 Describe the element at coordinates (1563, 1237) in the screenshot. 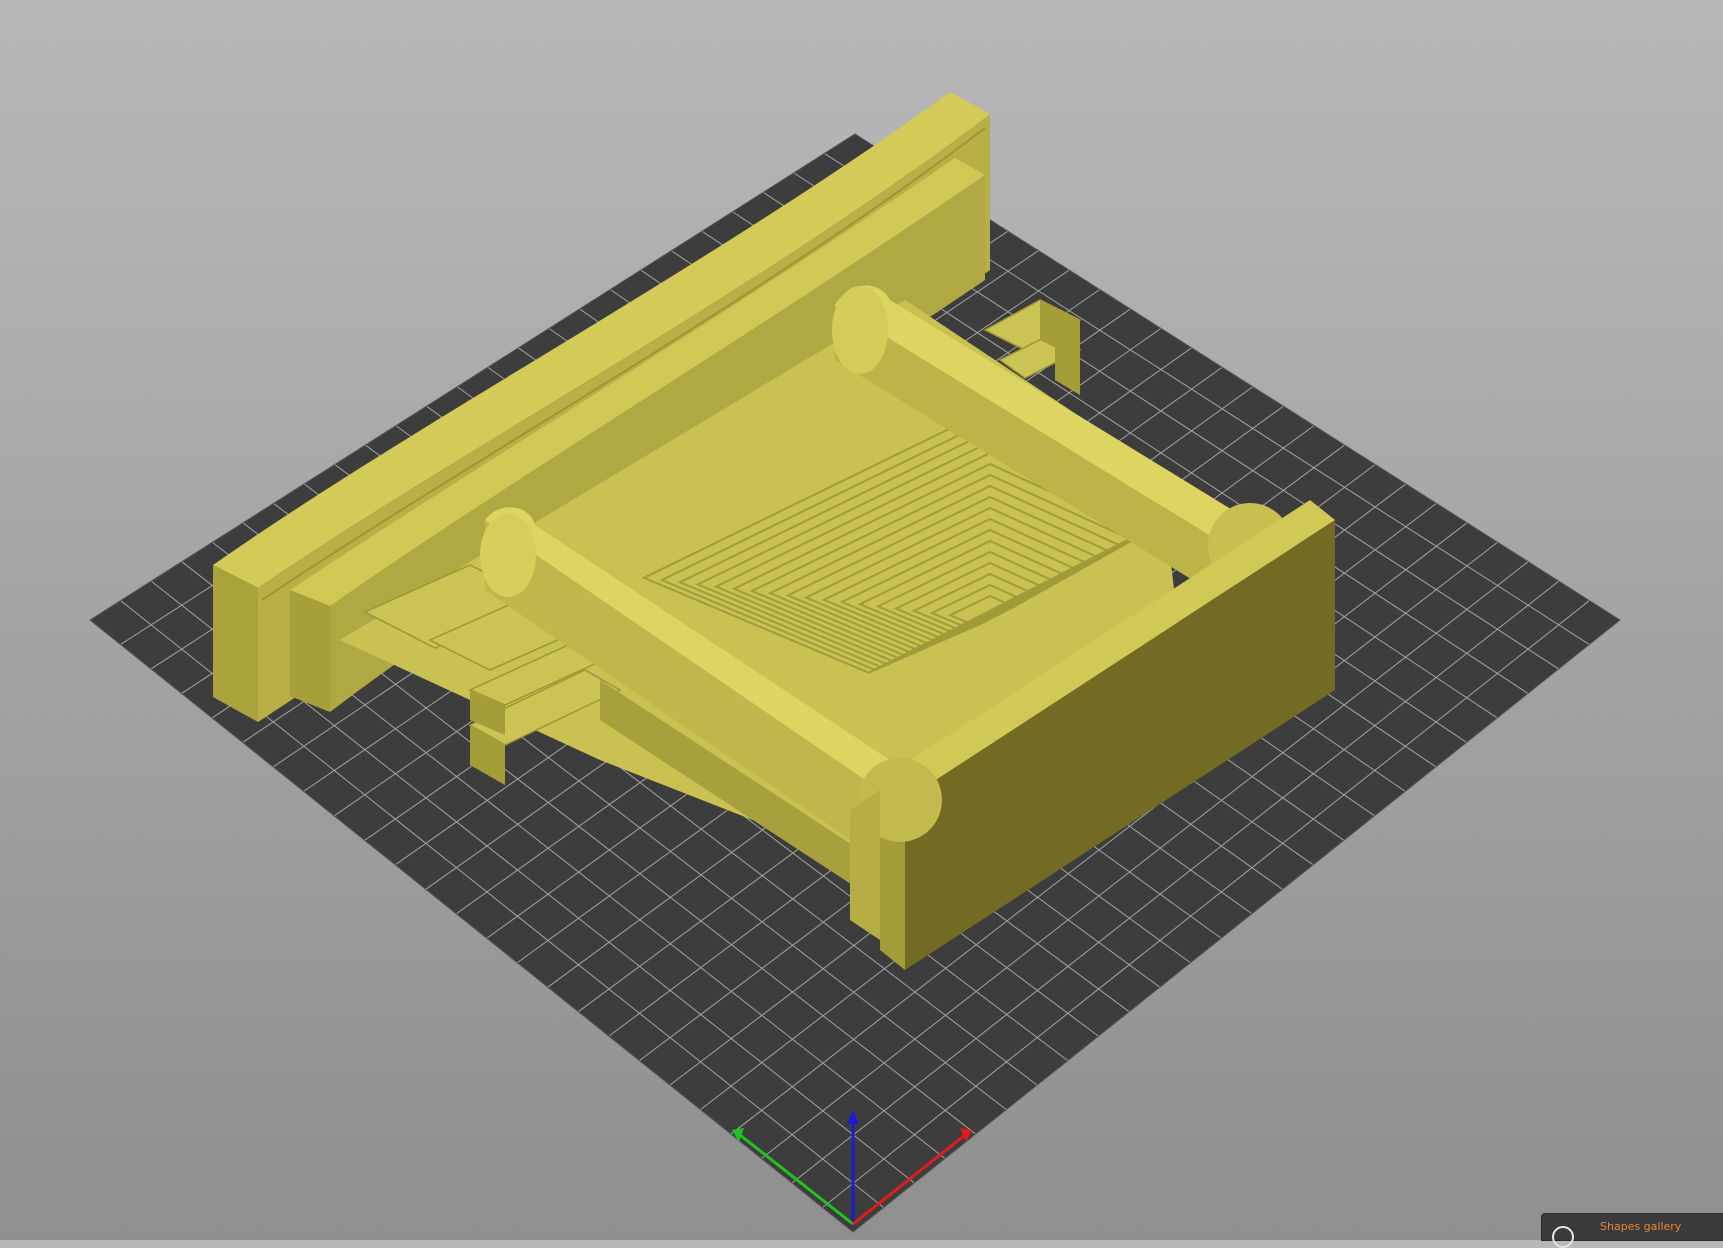

I see `shapes-gallery-icon` at that location.